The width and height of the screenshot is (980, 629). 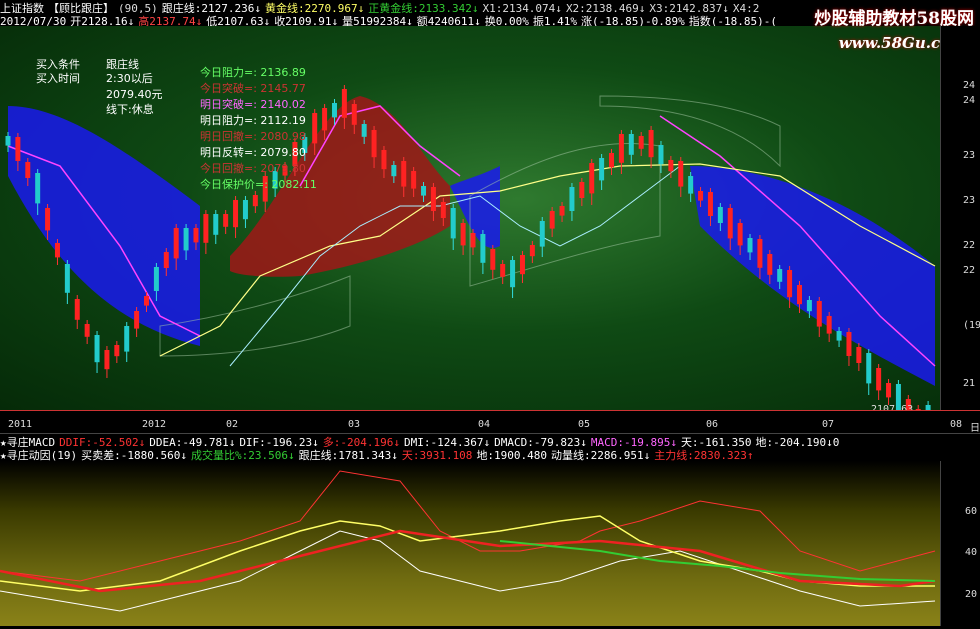 I want to click on date-tick: 2012, so click(x=154, y=424).